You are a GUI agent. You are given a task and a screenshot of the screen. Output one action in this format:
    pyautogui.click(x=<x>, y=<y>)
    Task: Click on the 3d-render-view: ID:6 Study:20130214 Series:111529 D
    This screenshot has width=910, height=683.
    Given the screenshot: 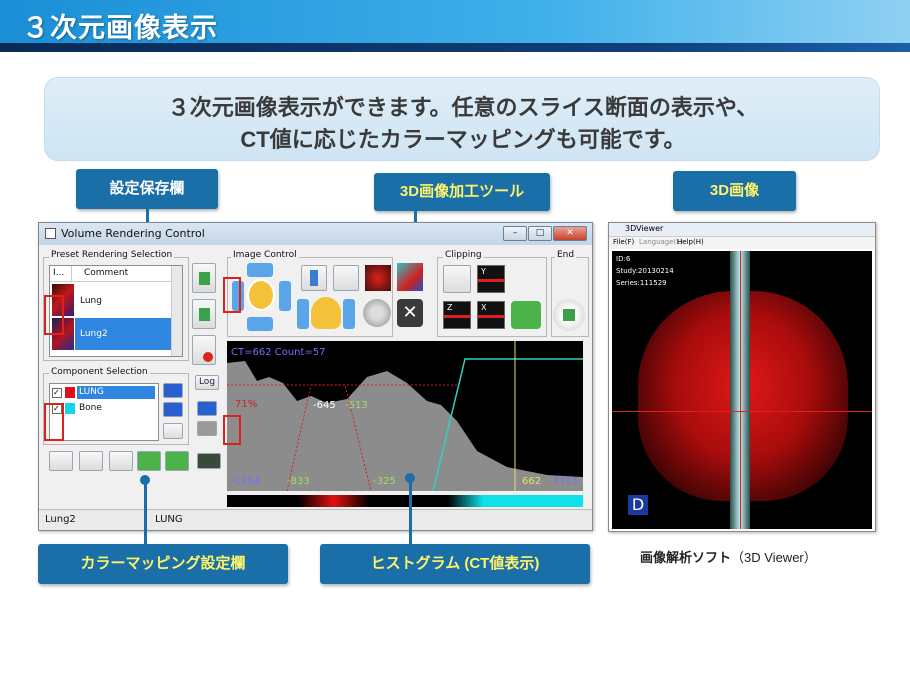 What is the action you would take?
    pyautogui.click(x=742, y=390)
    